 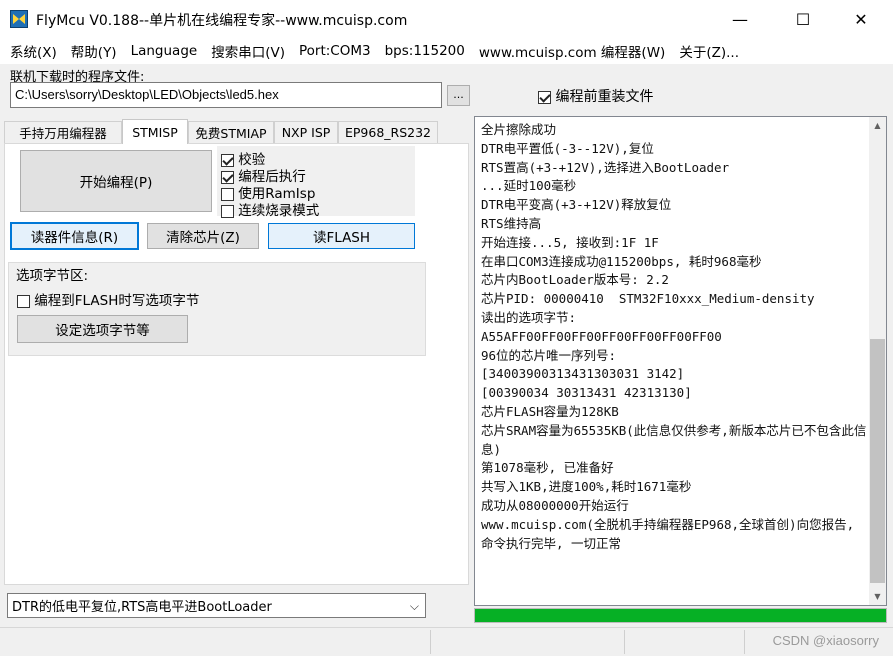 What do you see at coordinates (549, 355) in the screenshot?
I see `log-line: 96位的芯片唯一序列号:` at bounding box center [549, 355].